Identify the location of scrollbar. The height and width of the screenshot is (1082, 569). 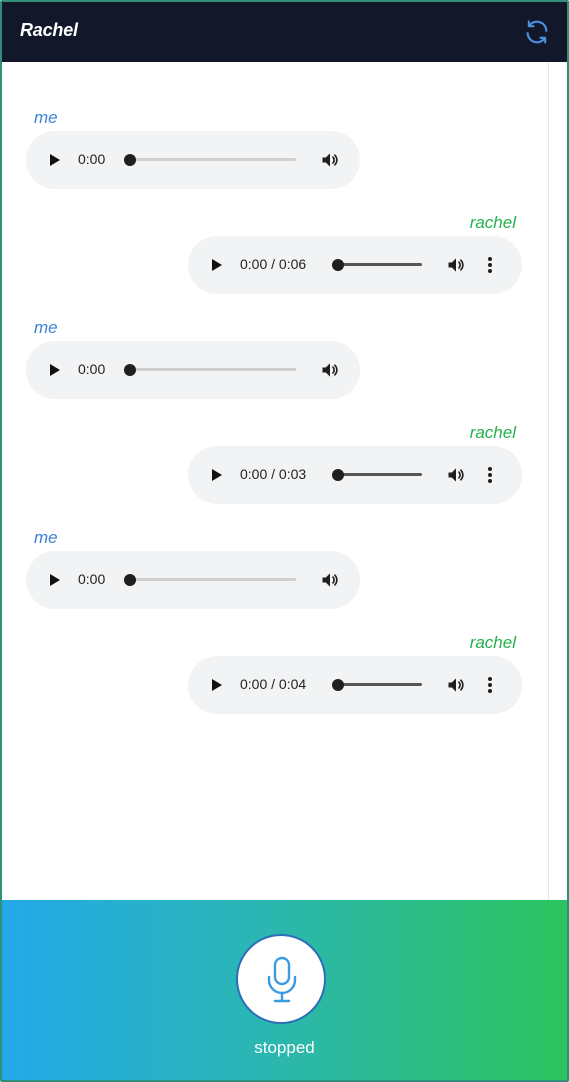
(557, 481).